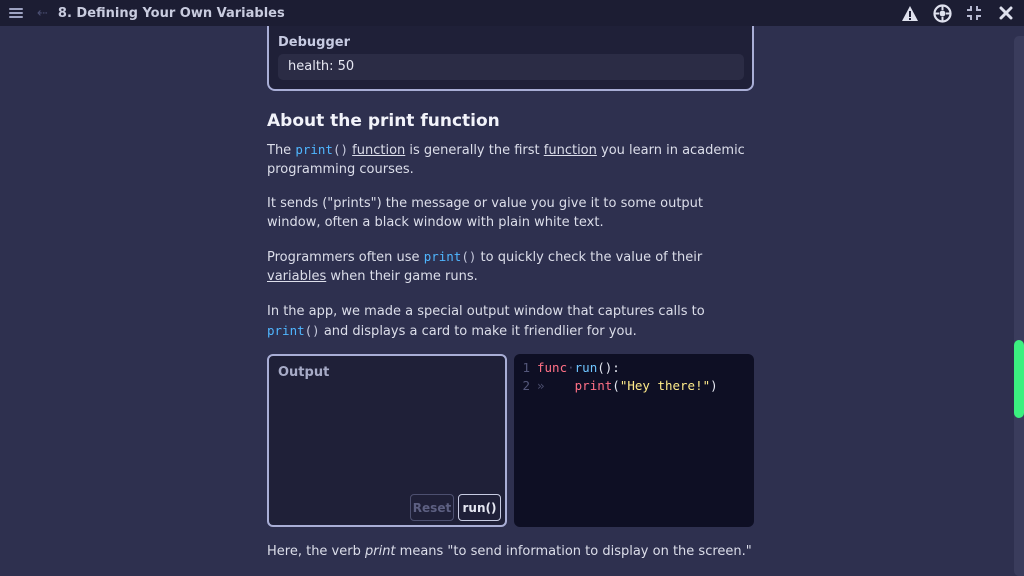 This screenshot has height=576, width=1024. Describe the element at coordinates (42, 13) in the screenshot. I see `back-arrow-icon: ⇠` at that location.